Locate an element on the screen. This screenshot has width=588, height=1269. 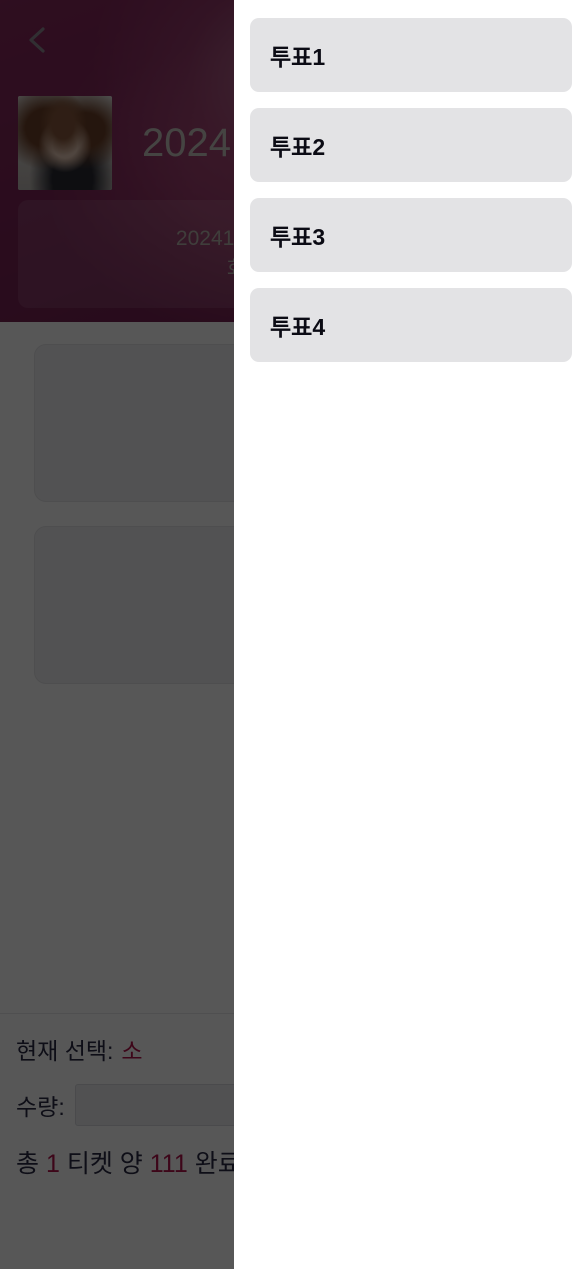
drawer-item-vote2: 투표2 is located at coordinates (411, 145).